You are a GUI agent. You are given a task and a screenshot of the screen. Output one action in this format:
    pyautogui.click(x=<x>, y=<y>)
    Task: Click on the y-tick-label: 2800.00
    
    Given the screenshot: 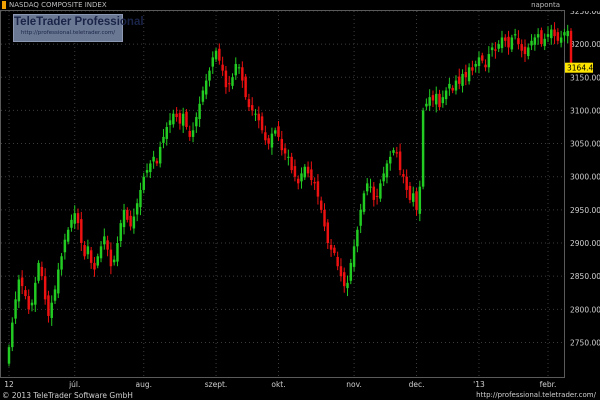 What is the action you would take?
    pyautogui.click(x=585, y=309)
    